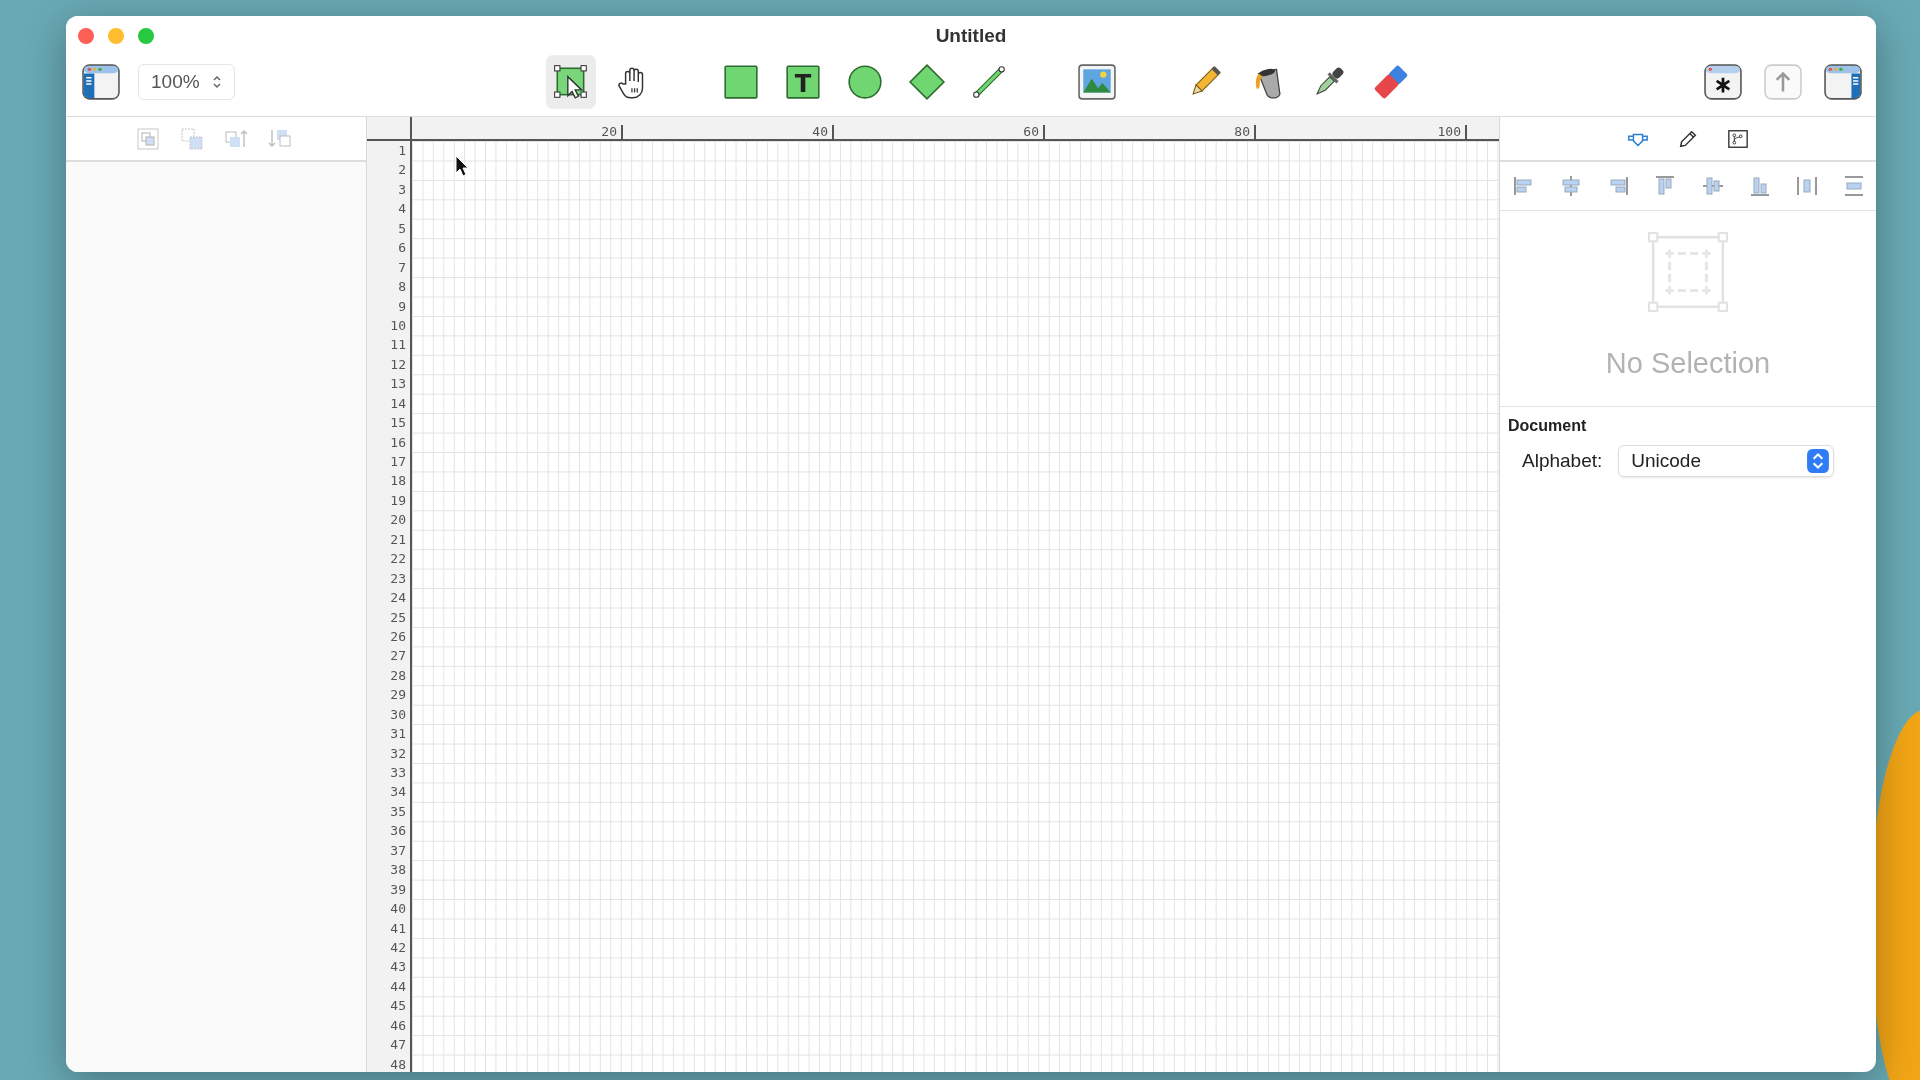 This screenshot has height=1080, width=1920. I want to click on line-number: 17, so click(398, 462).